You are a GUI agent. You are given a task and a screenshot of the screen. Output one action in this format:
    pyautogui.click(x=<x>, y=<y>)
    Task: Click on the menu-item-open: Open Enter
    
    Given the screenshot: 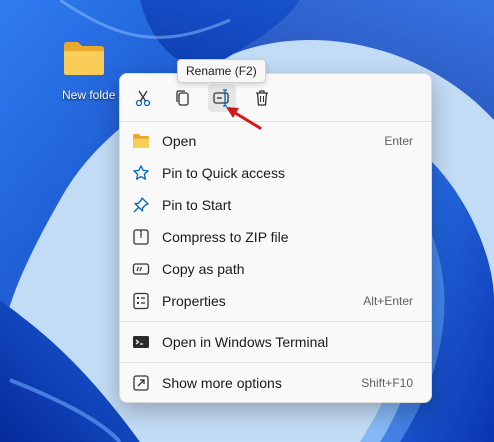 What is the action you would take?
    pyautogui.click(x=275, y=141)
    